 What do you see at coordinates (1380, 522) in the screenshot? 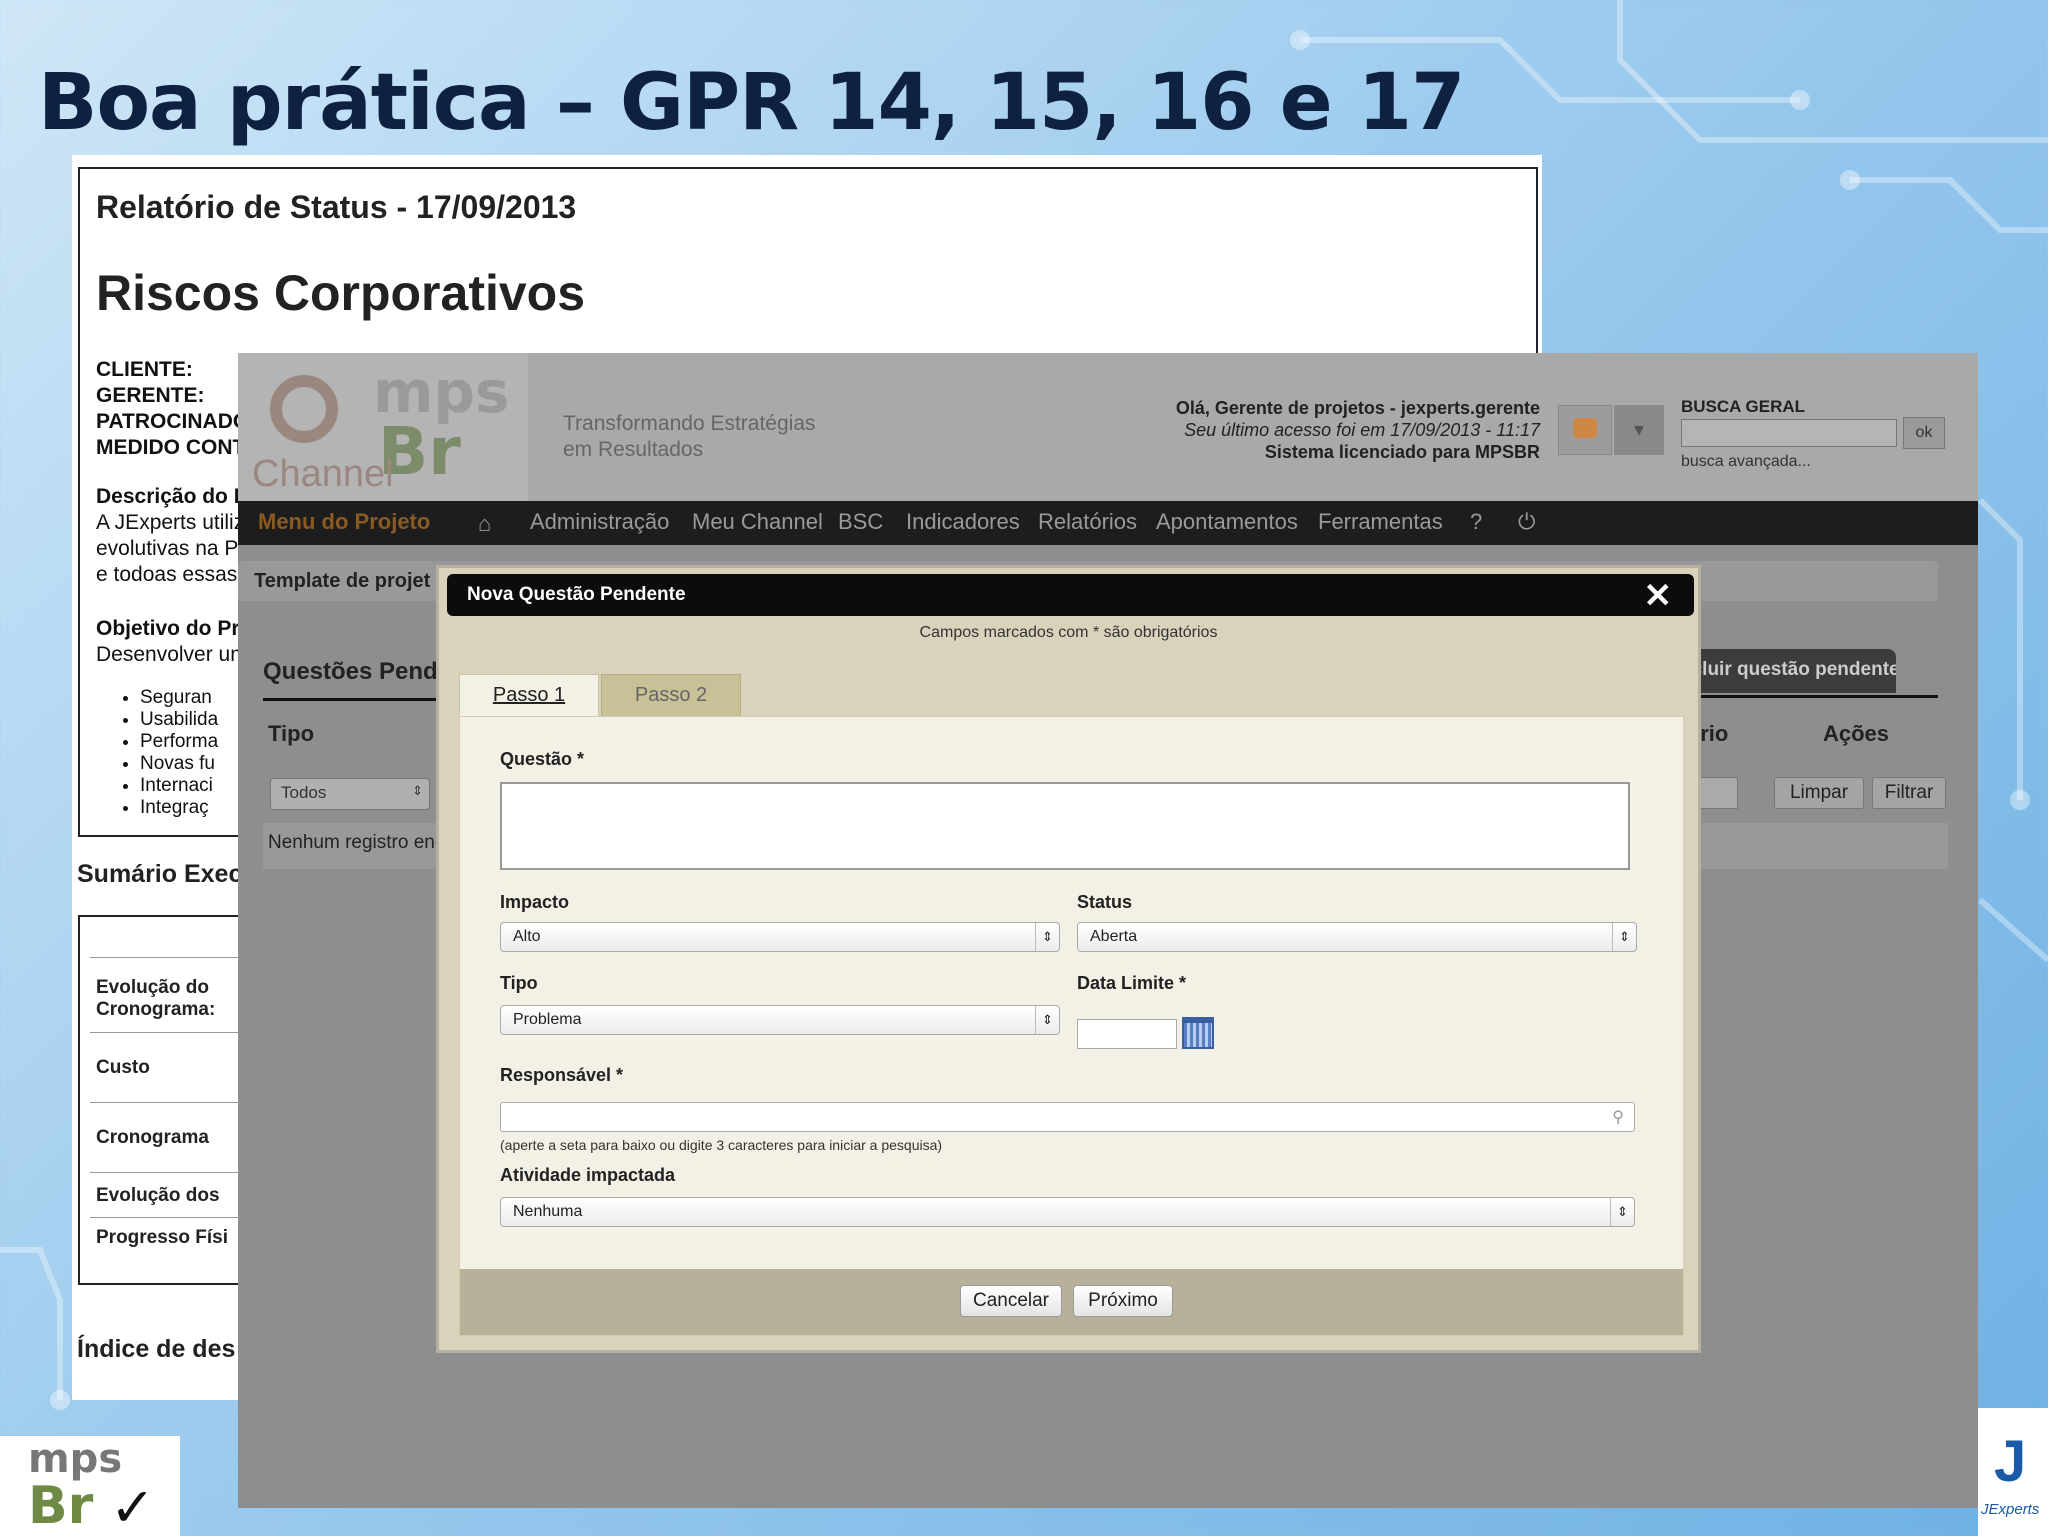
I see `nav-ferramentas: Ferramentas` at bounding box center [1380, 522].